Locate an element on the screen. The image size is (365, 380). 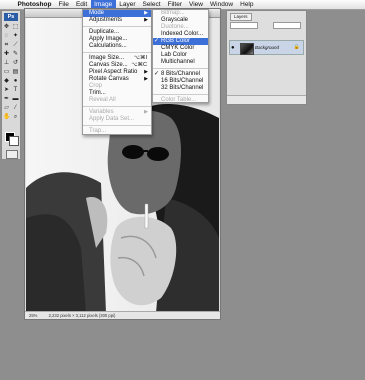
menu-item-rotate-canvas: Rotate Canvas ▶ is located at coordinates (117, 79).